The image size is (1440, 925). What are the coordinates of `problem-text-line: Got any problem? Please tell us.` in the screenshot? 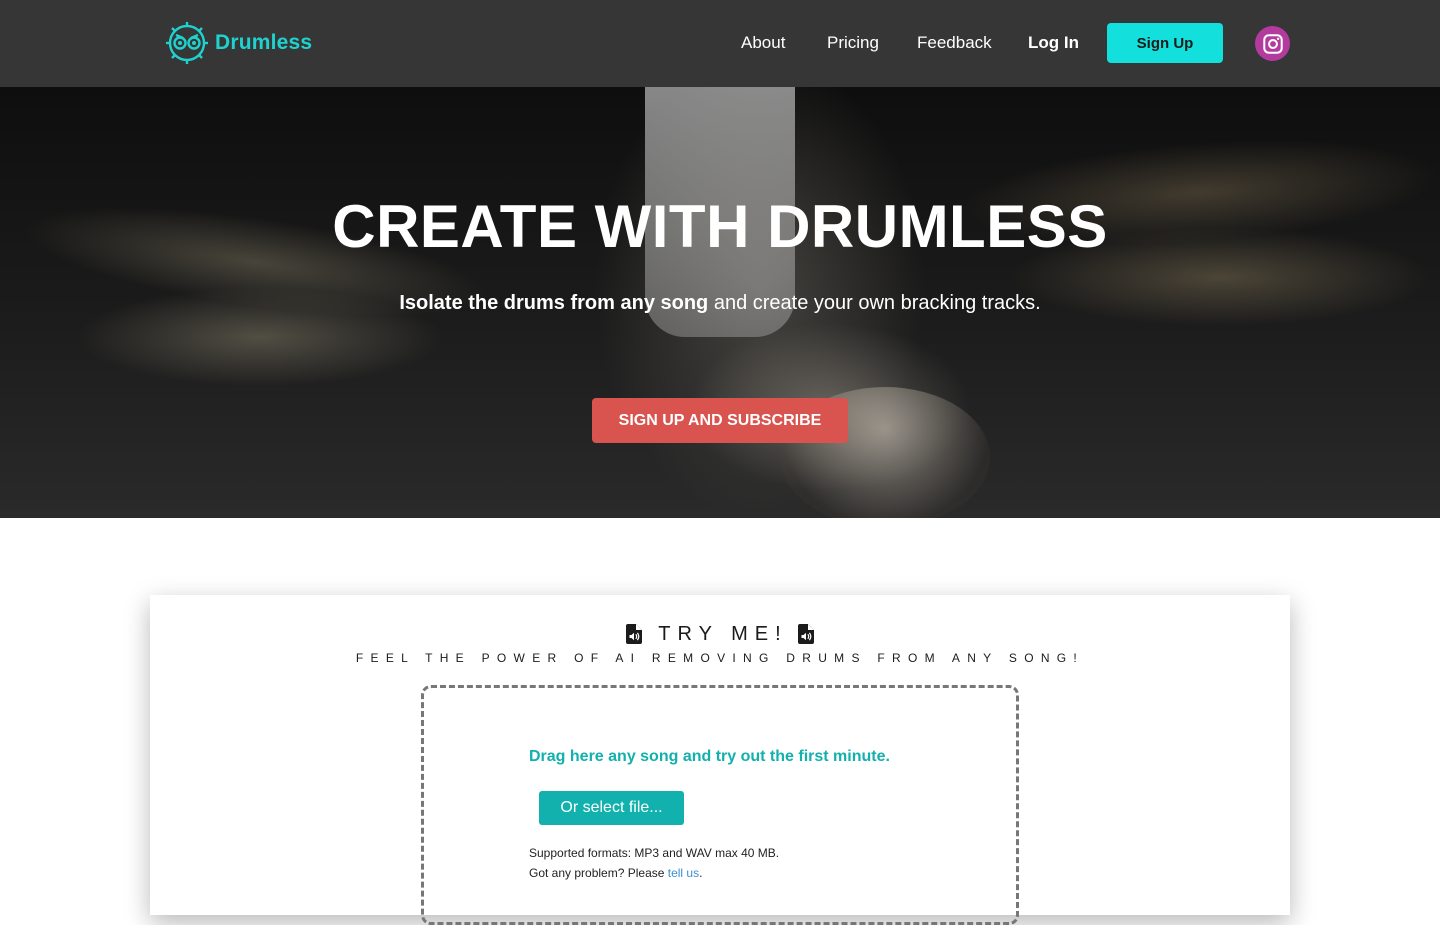 It's located at (654, 873).